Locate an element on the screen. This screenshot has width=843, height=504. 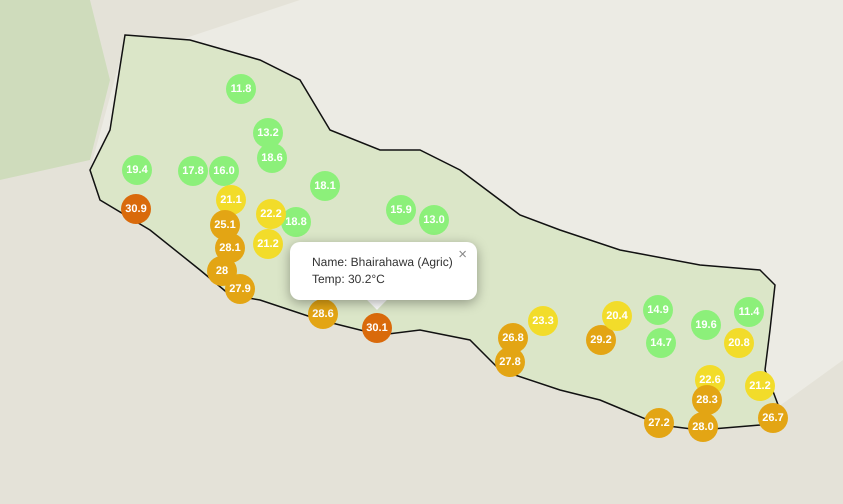
station-temperature: Temp: 30.2°C is located at coordinates (348, 279).